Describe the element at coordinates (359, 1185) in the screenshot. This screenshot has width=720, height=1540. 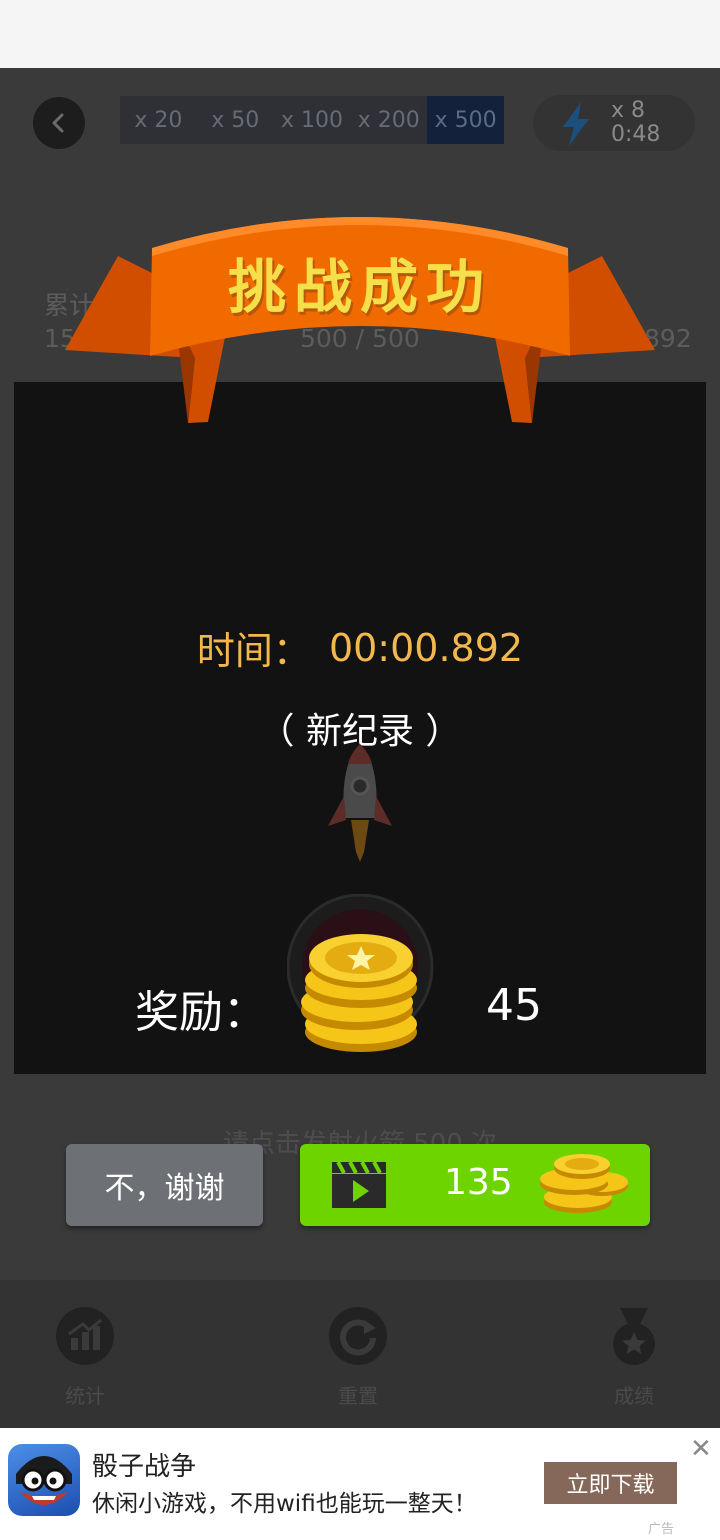
I see `video-clapperboard-icon` at that location.